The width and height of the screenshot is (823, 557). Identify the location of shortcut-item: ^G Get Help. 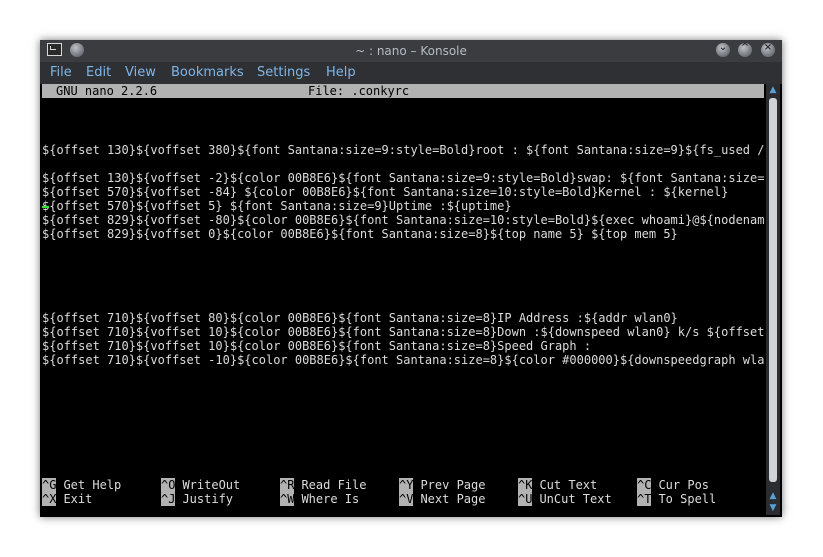
(101, 485).